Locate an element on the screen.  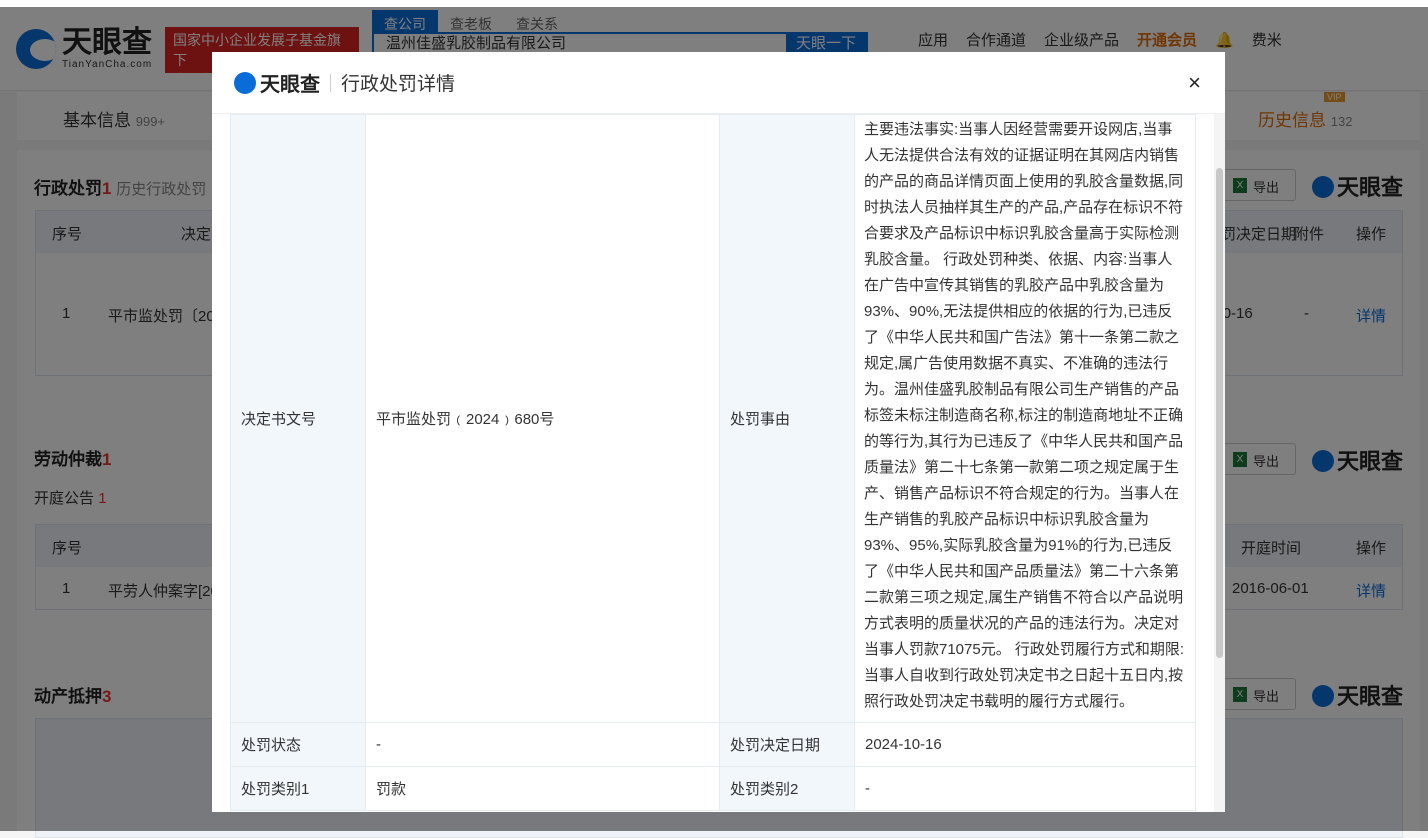
label-category1: 处罚类别1 is located at coordinates (298, 788).